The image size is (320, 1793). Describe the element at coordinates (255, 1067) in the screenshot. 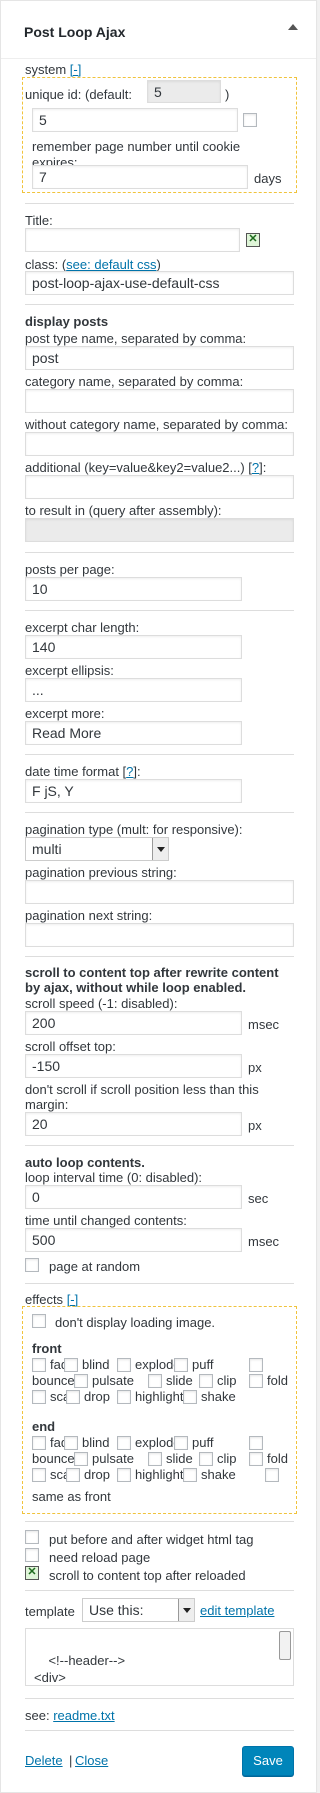

I see `scroll-offset-unit: px` at that location.